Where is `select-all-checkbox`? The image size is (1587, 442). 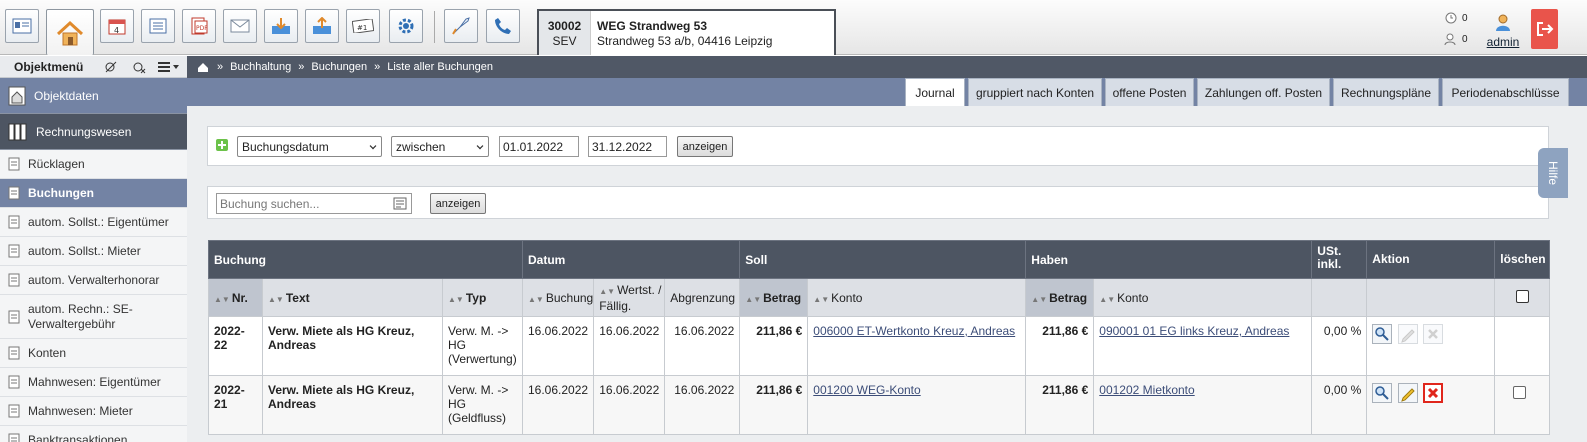 select-all-checkbox is located at coordinates (1522, 296).